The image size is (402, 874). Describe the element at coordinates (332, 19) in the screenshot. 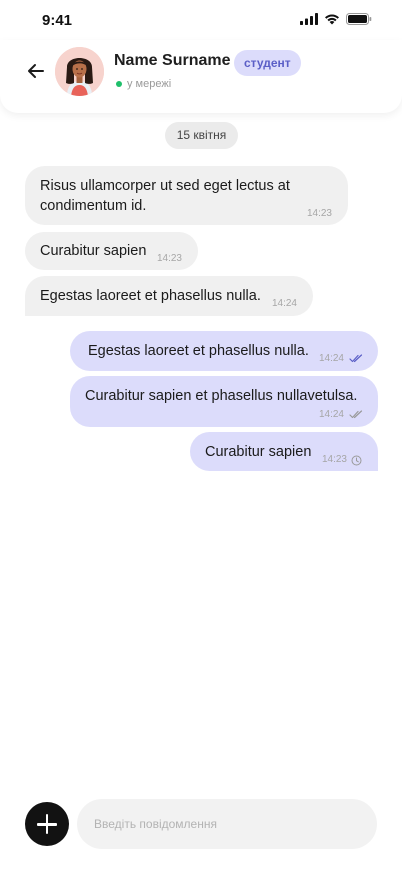

I see `wifi-icon` at that location.